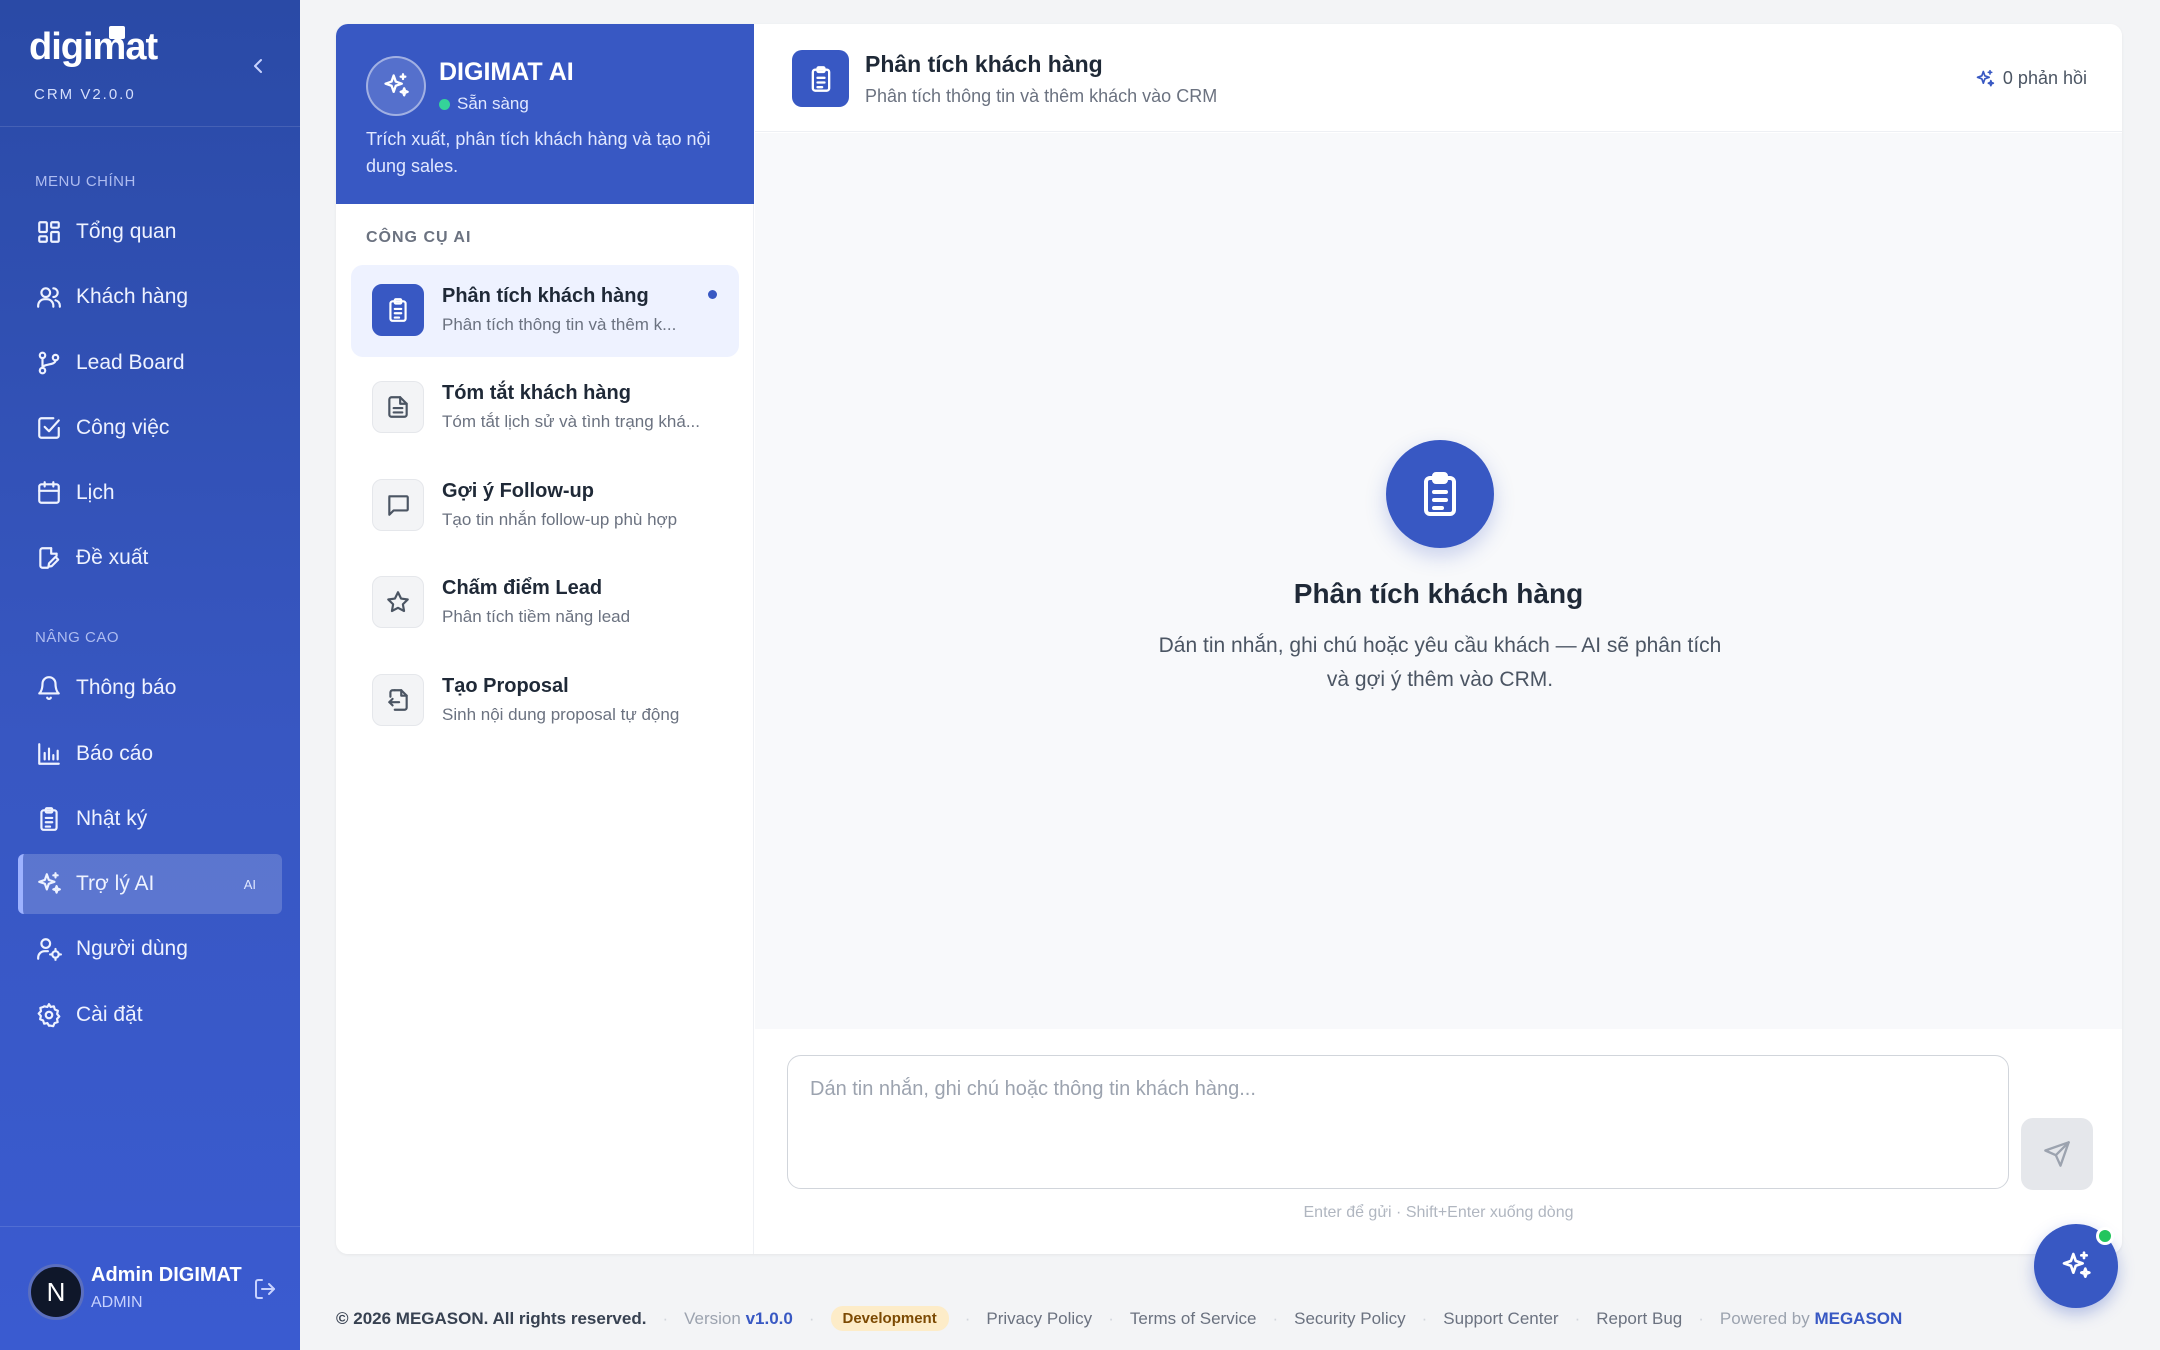 The image size is (2160, 1350). Describe the element at coordinates (150, 493) in the screenshot. I see `sidebar-item-calendar: Lịch` at that location.